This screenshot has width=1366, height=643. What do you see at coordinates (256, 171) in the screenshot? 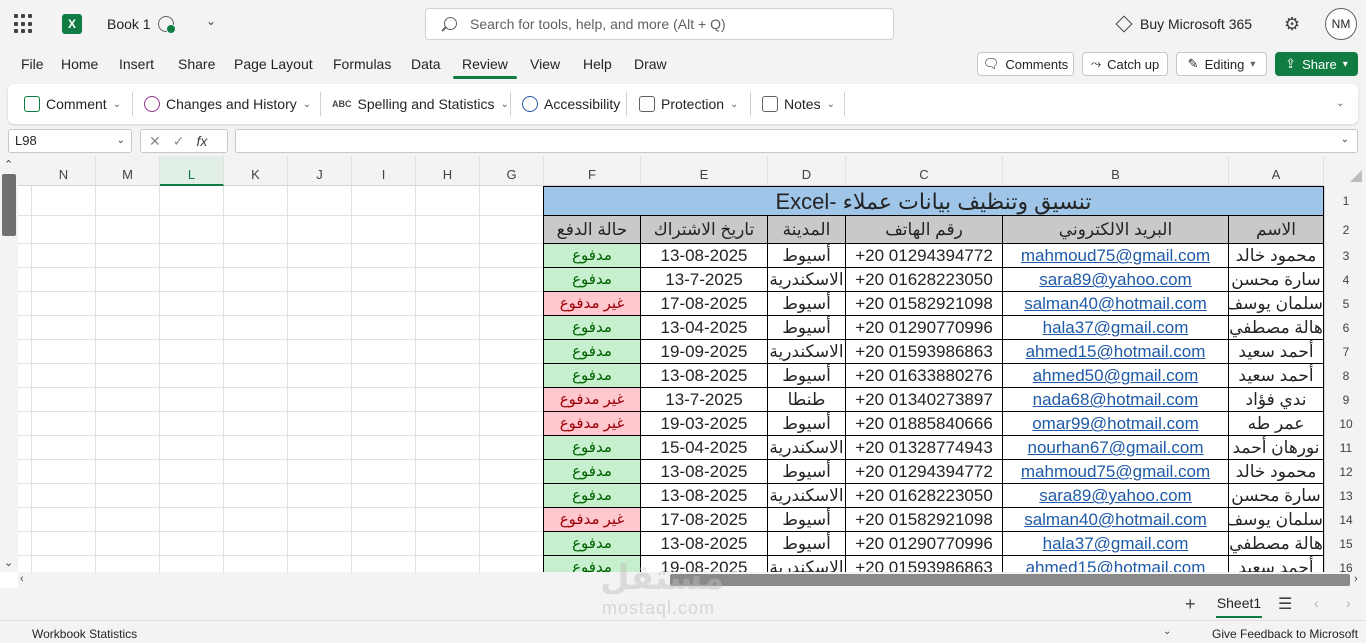
I see `column-header-k: K` at bounding box center [256, 171].